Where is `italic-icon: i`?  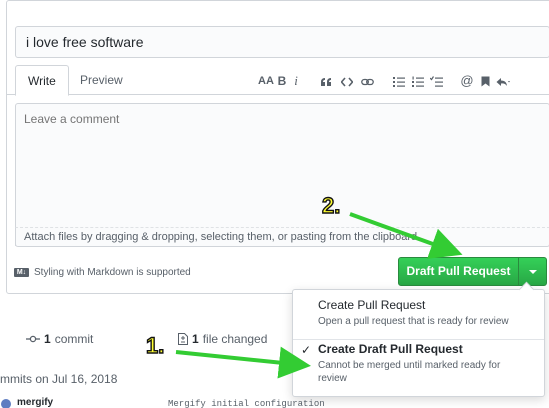
italic-icon: i is located at coordinates (296, 81).